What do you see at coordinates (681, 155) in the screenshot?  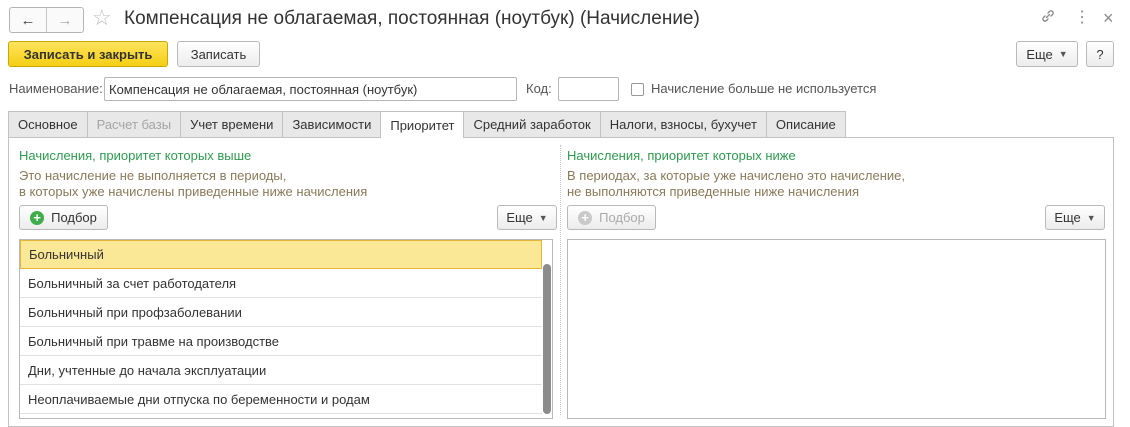 I see `lower-priority-header: Начисления, приоритет которых ниже` at bounding box center [681, 155].